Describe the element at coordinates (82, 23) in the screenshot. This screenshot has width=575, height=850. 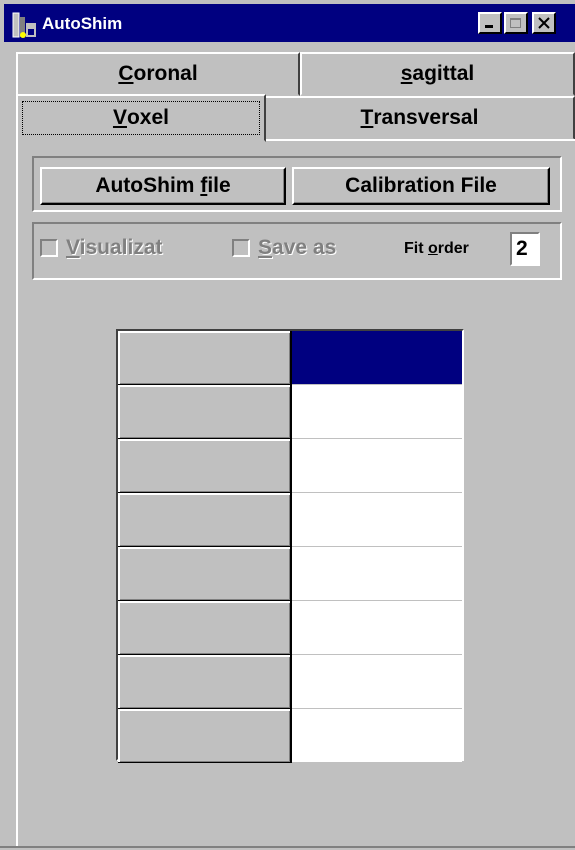
I see `window-title: AutoShim` at that location.